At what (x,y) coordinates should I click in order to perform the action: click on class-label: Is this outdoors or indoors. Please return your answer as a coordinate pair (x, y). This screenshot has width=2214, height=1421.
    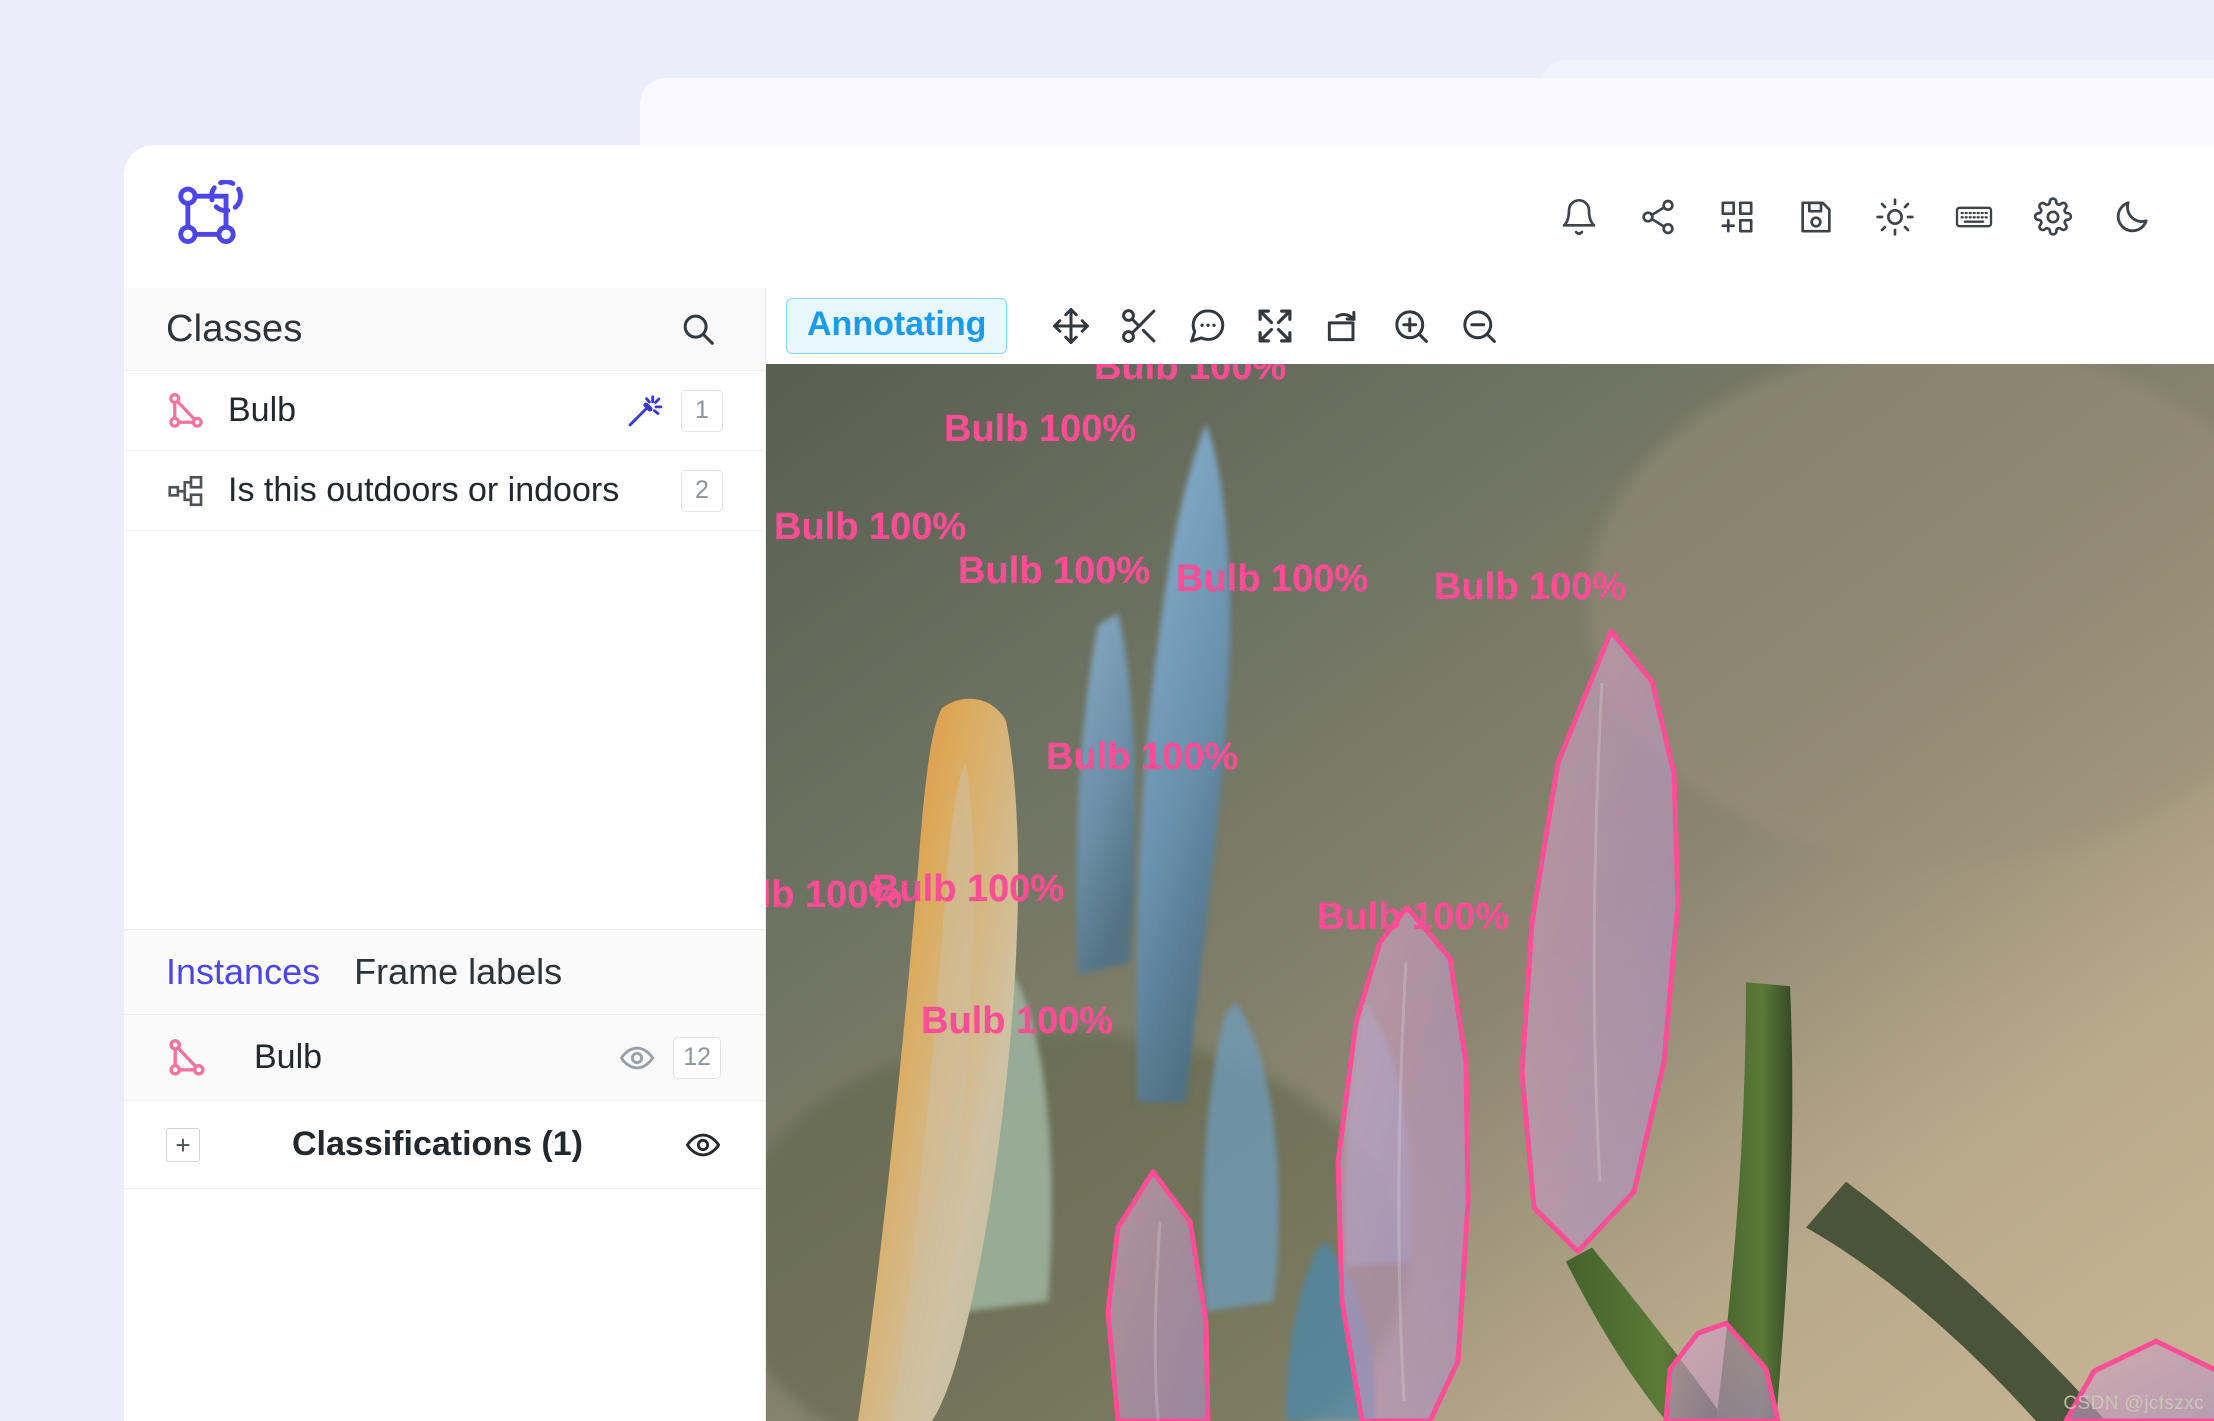
    Looking at the image, I should click on (424, 490).